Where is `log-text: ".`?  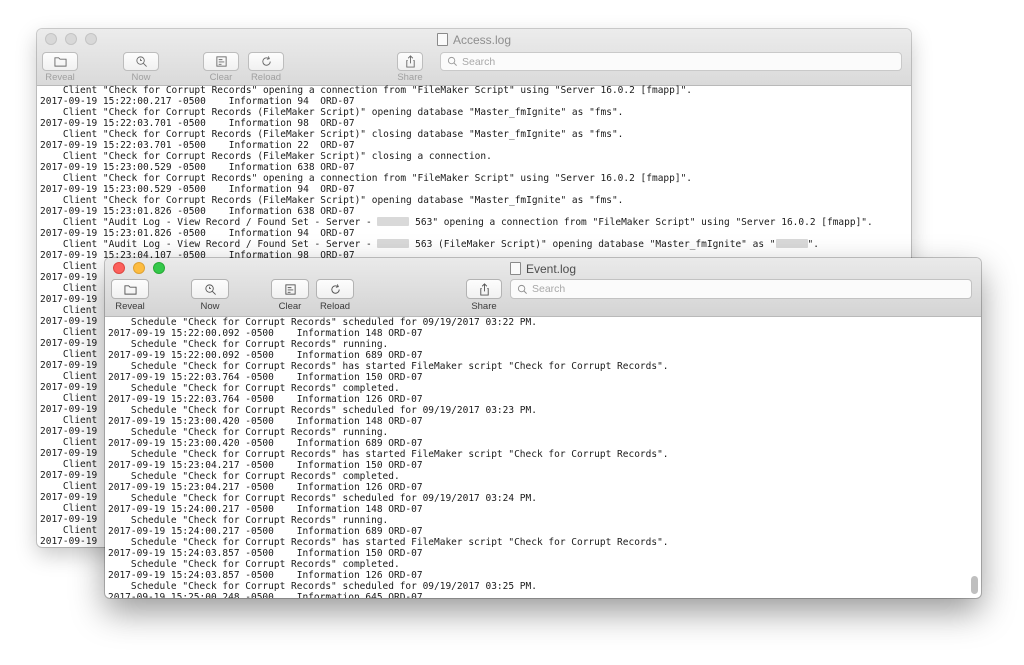 log-text: ". is located at coordinates (813, 244).